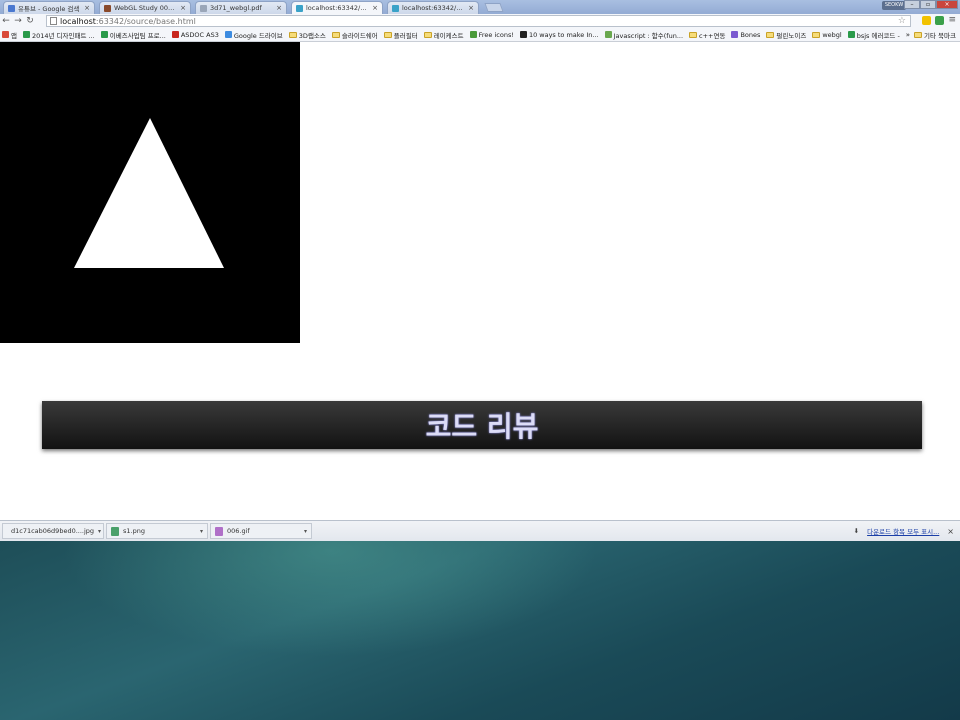 Image resolution: width=960 pixels, height=720 pixels. What do you see at coordinates (712, 35) in the screenshot?
I see `bookmark-label: c++연동` at bounding box center [712, 35].